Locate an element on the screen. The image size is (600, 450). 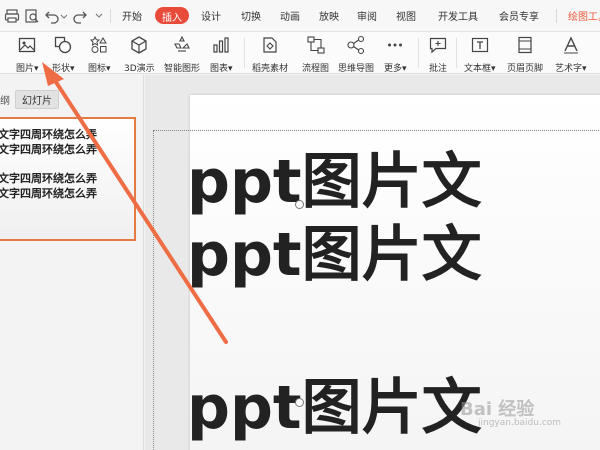
chart-button: 图表▾ is located at coordinates (221, 54).